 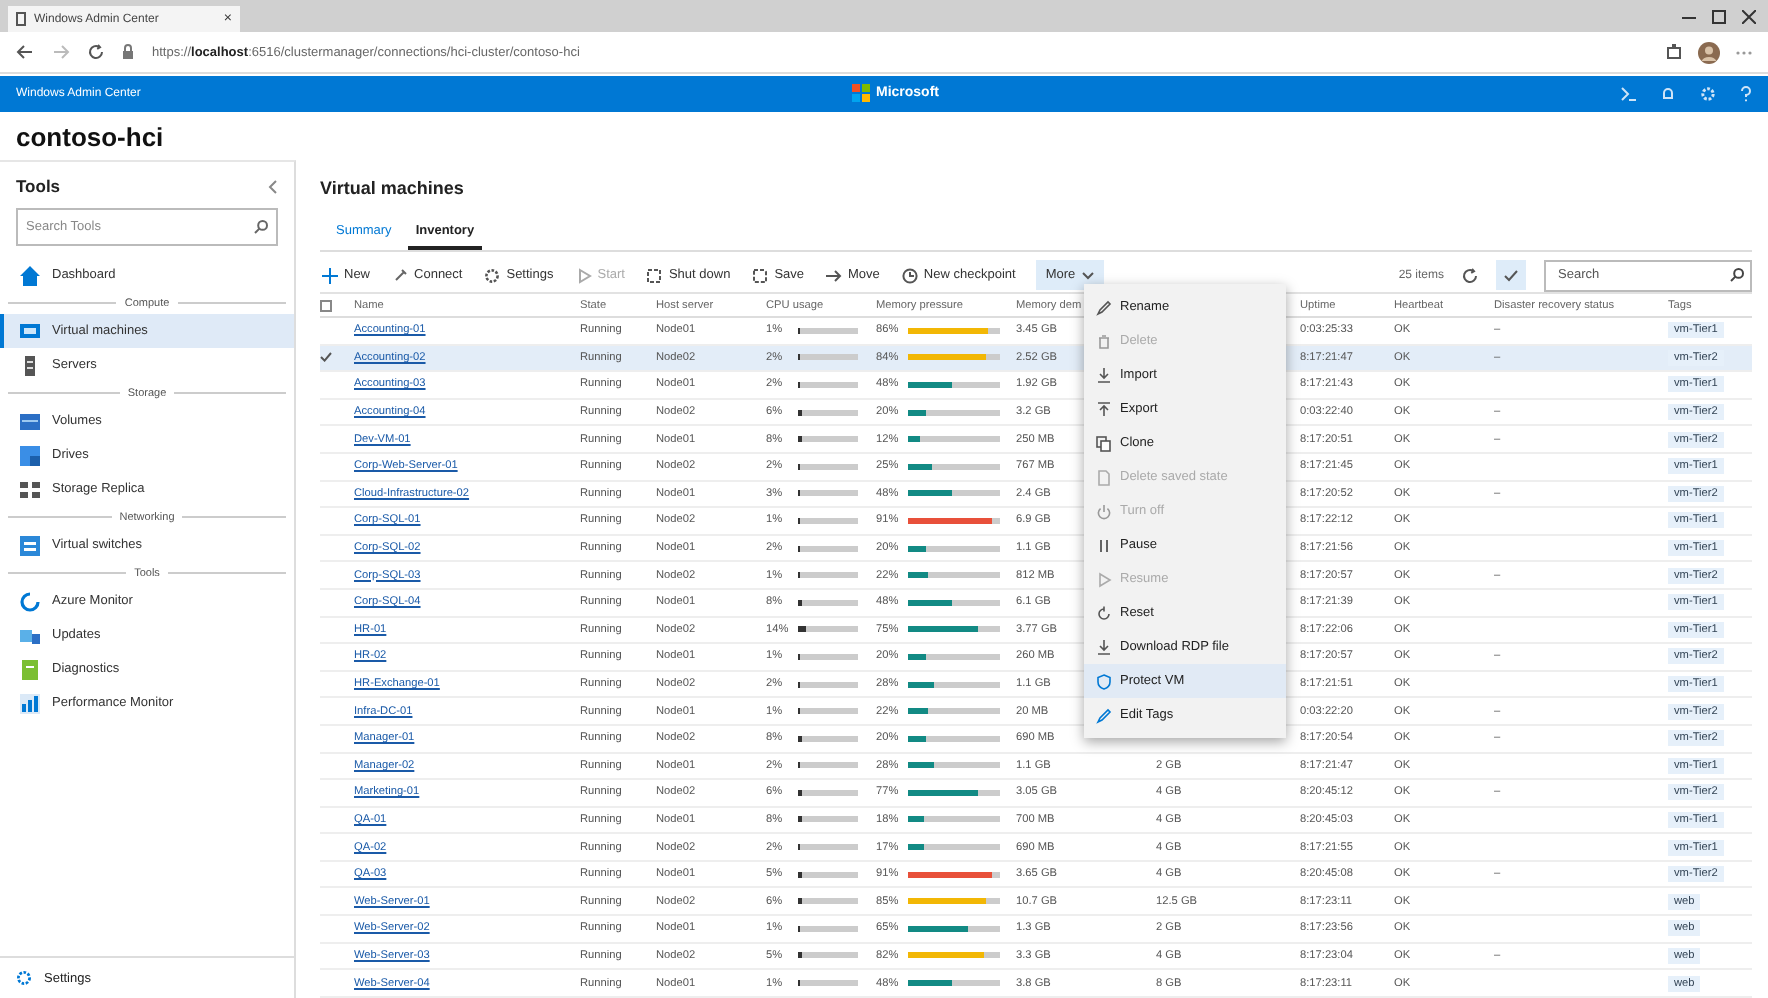 I want to click on home-icon, so click(x=30, y=275).